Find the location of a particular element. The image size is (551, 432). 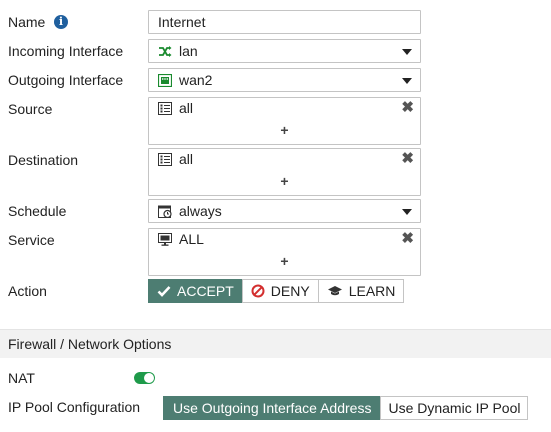

deny-button: DENY is located at coordinates (280, 291).